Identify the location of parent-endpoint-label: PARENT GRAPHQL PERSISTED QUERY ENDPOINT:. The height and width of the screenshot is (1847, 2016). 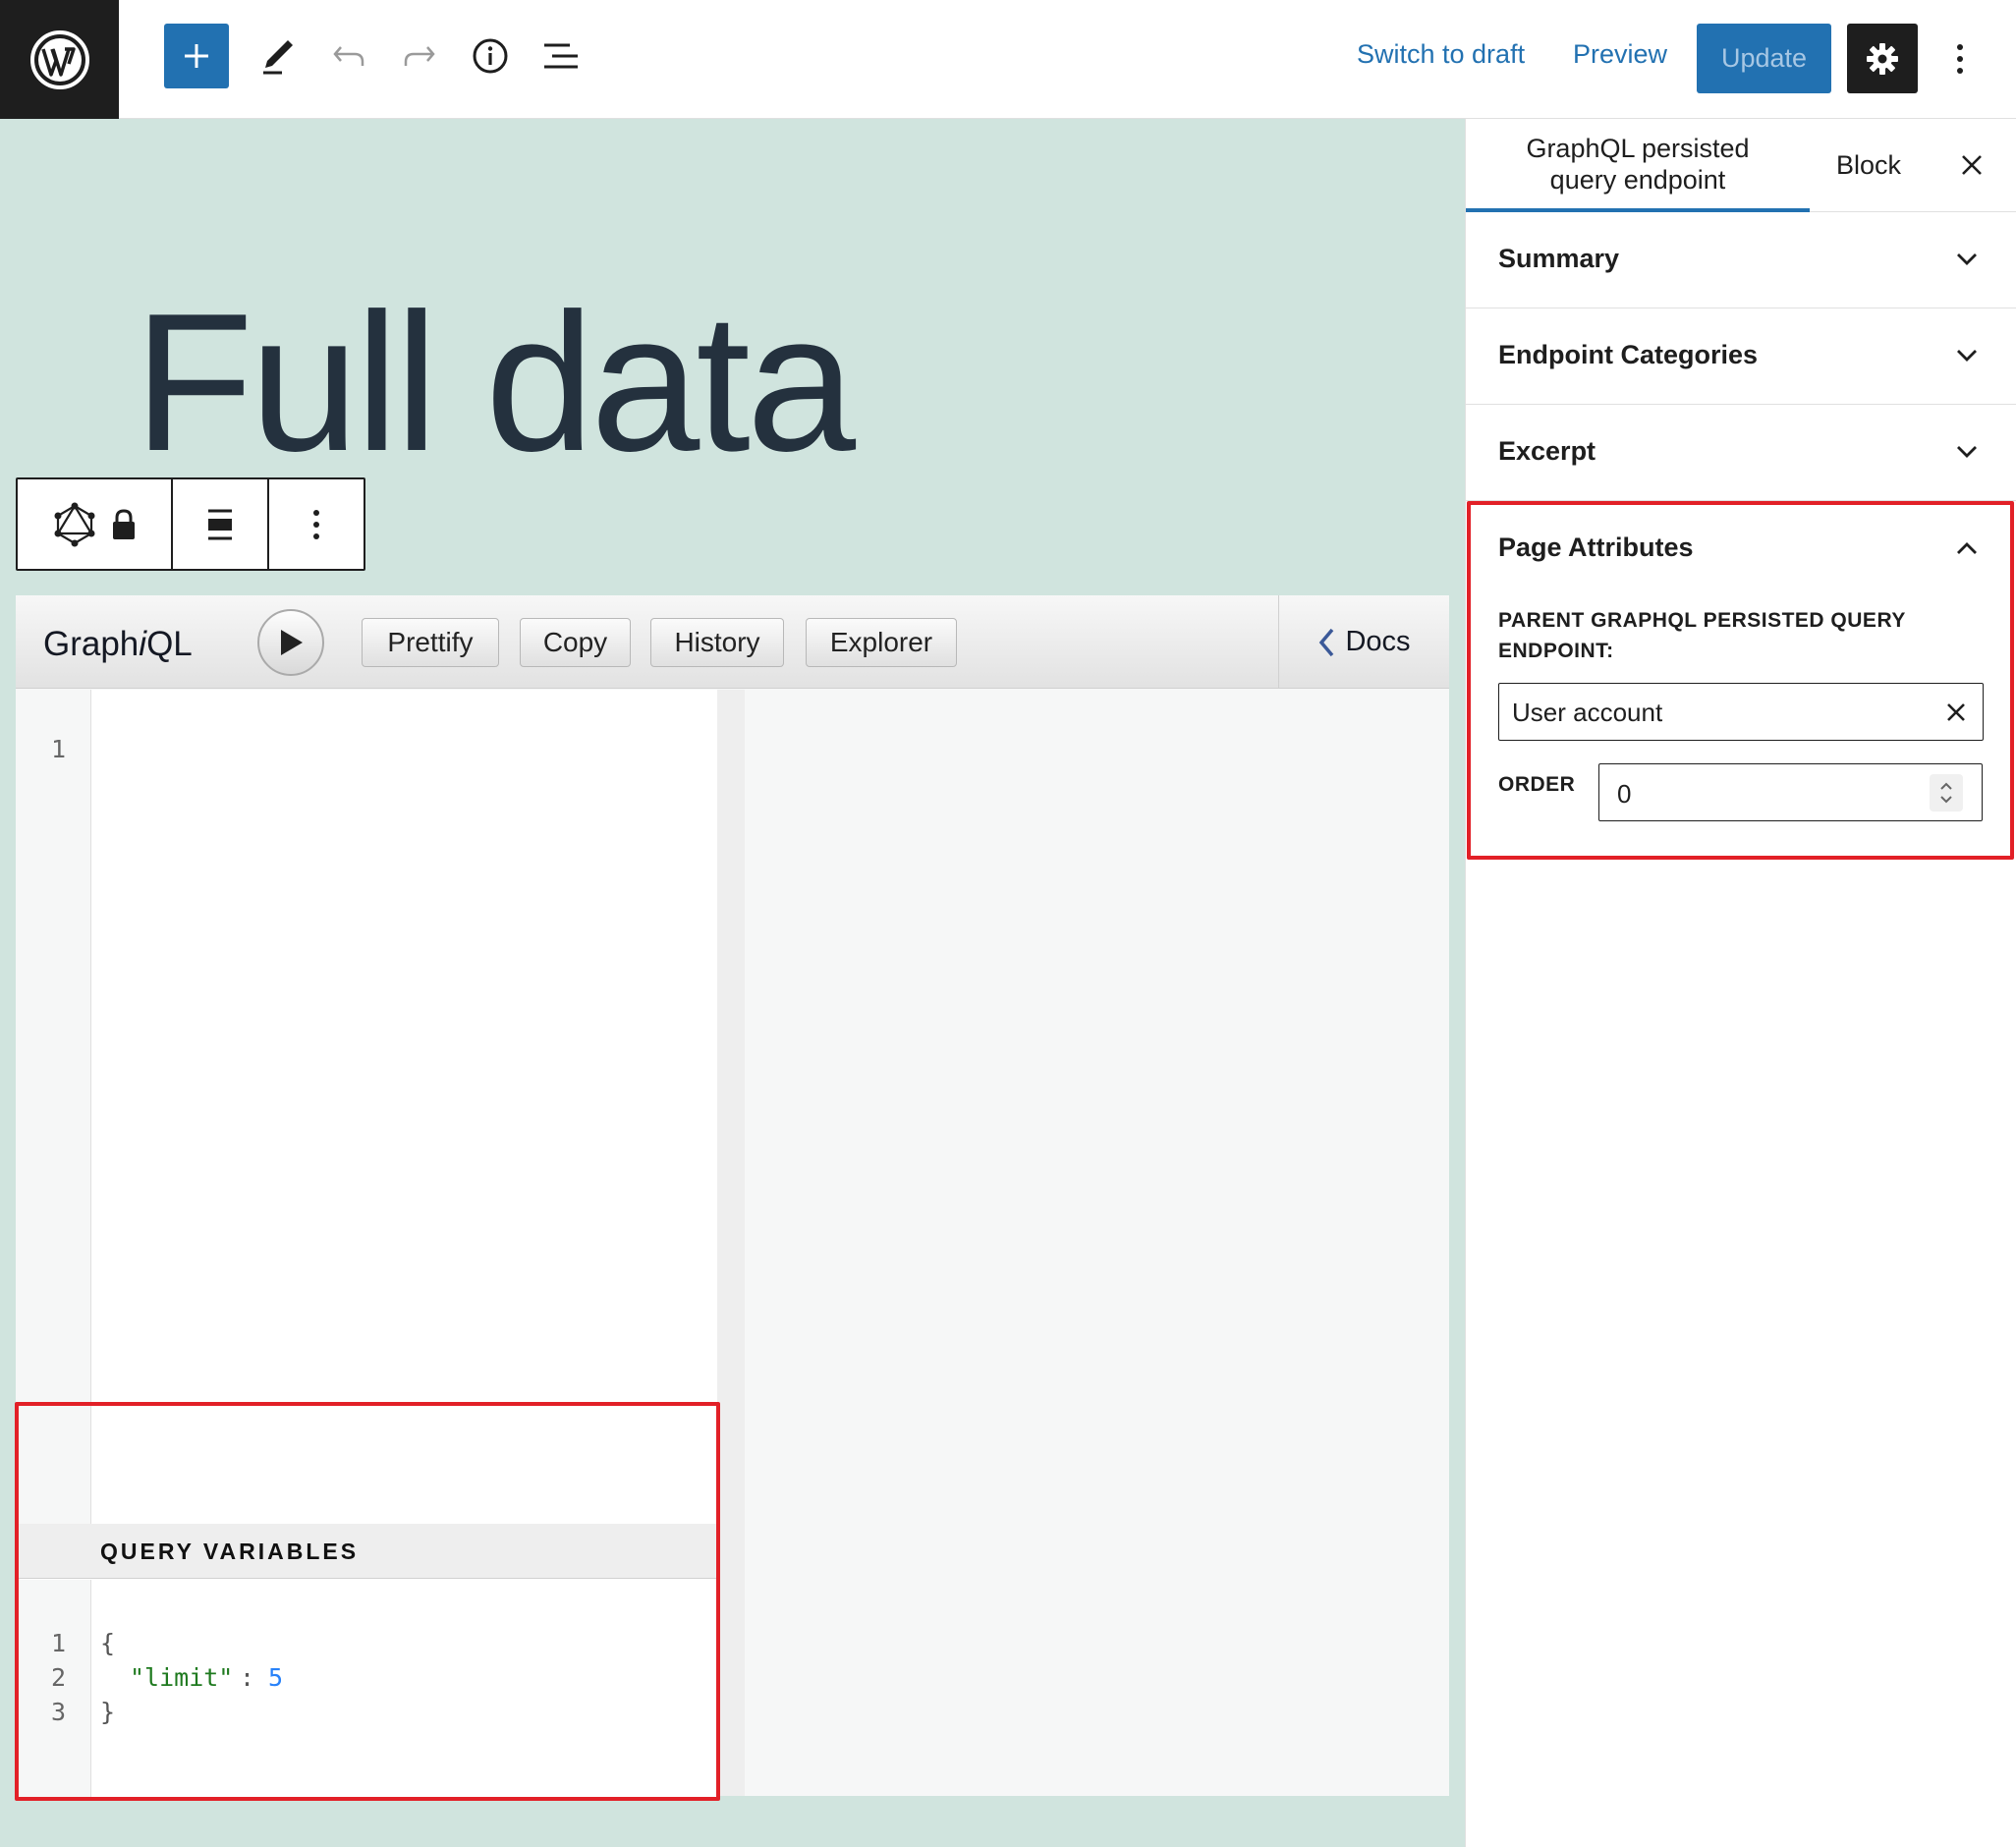
(1702, 636).